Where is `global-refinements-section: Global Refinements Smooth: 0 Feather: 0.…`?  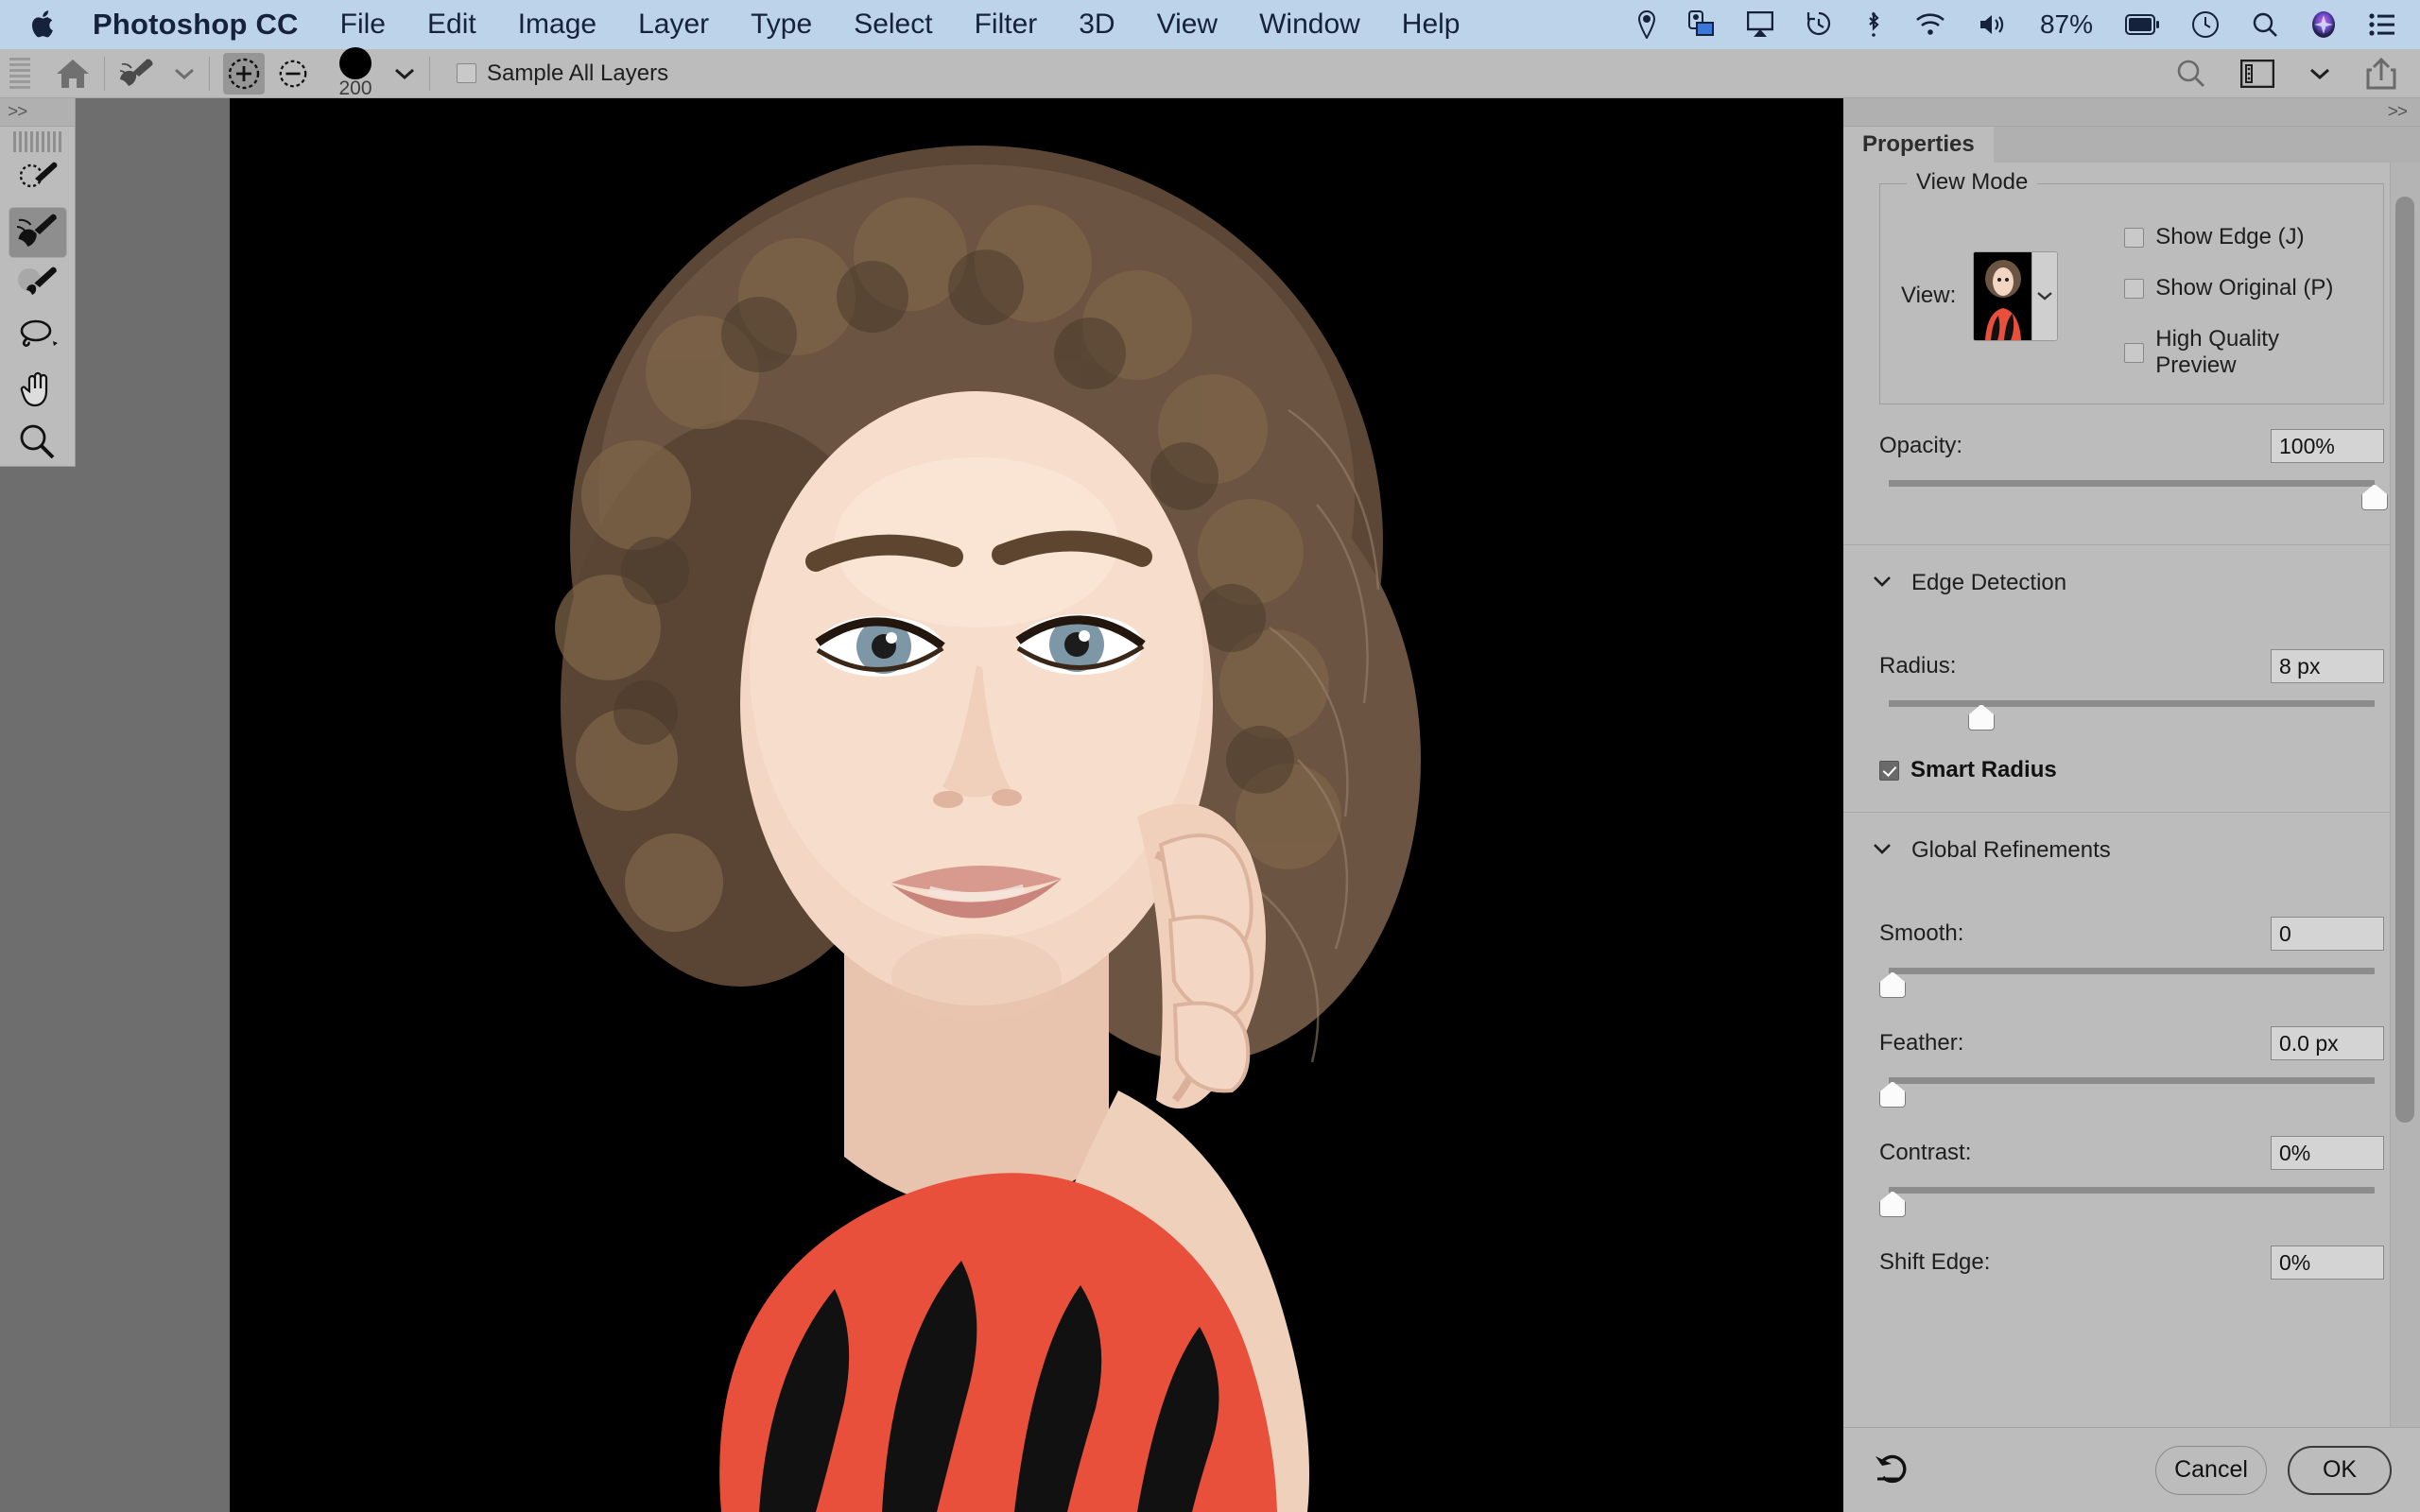 global-refinements-section: Global Refinements Smooth: 0 Feather: 0.… is located at coordinates (2131, 1046).